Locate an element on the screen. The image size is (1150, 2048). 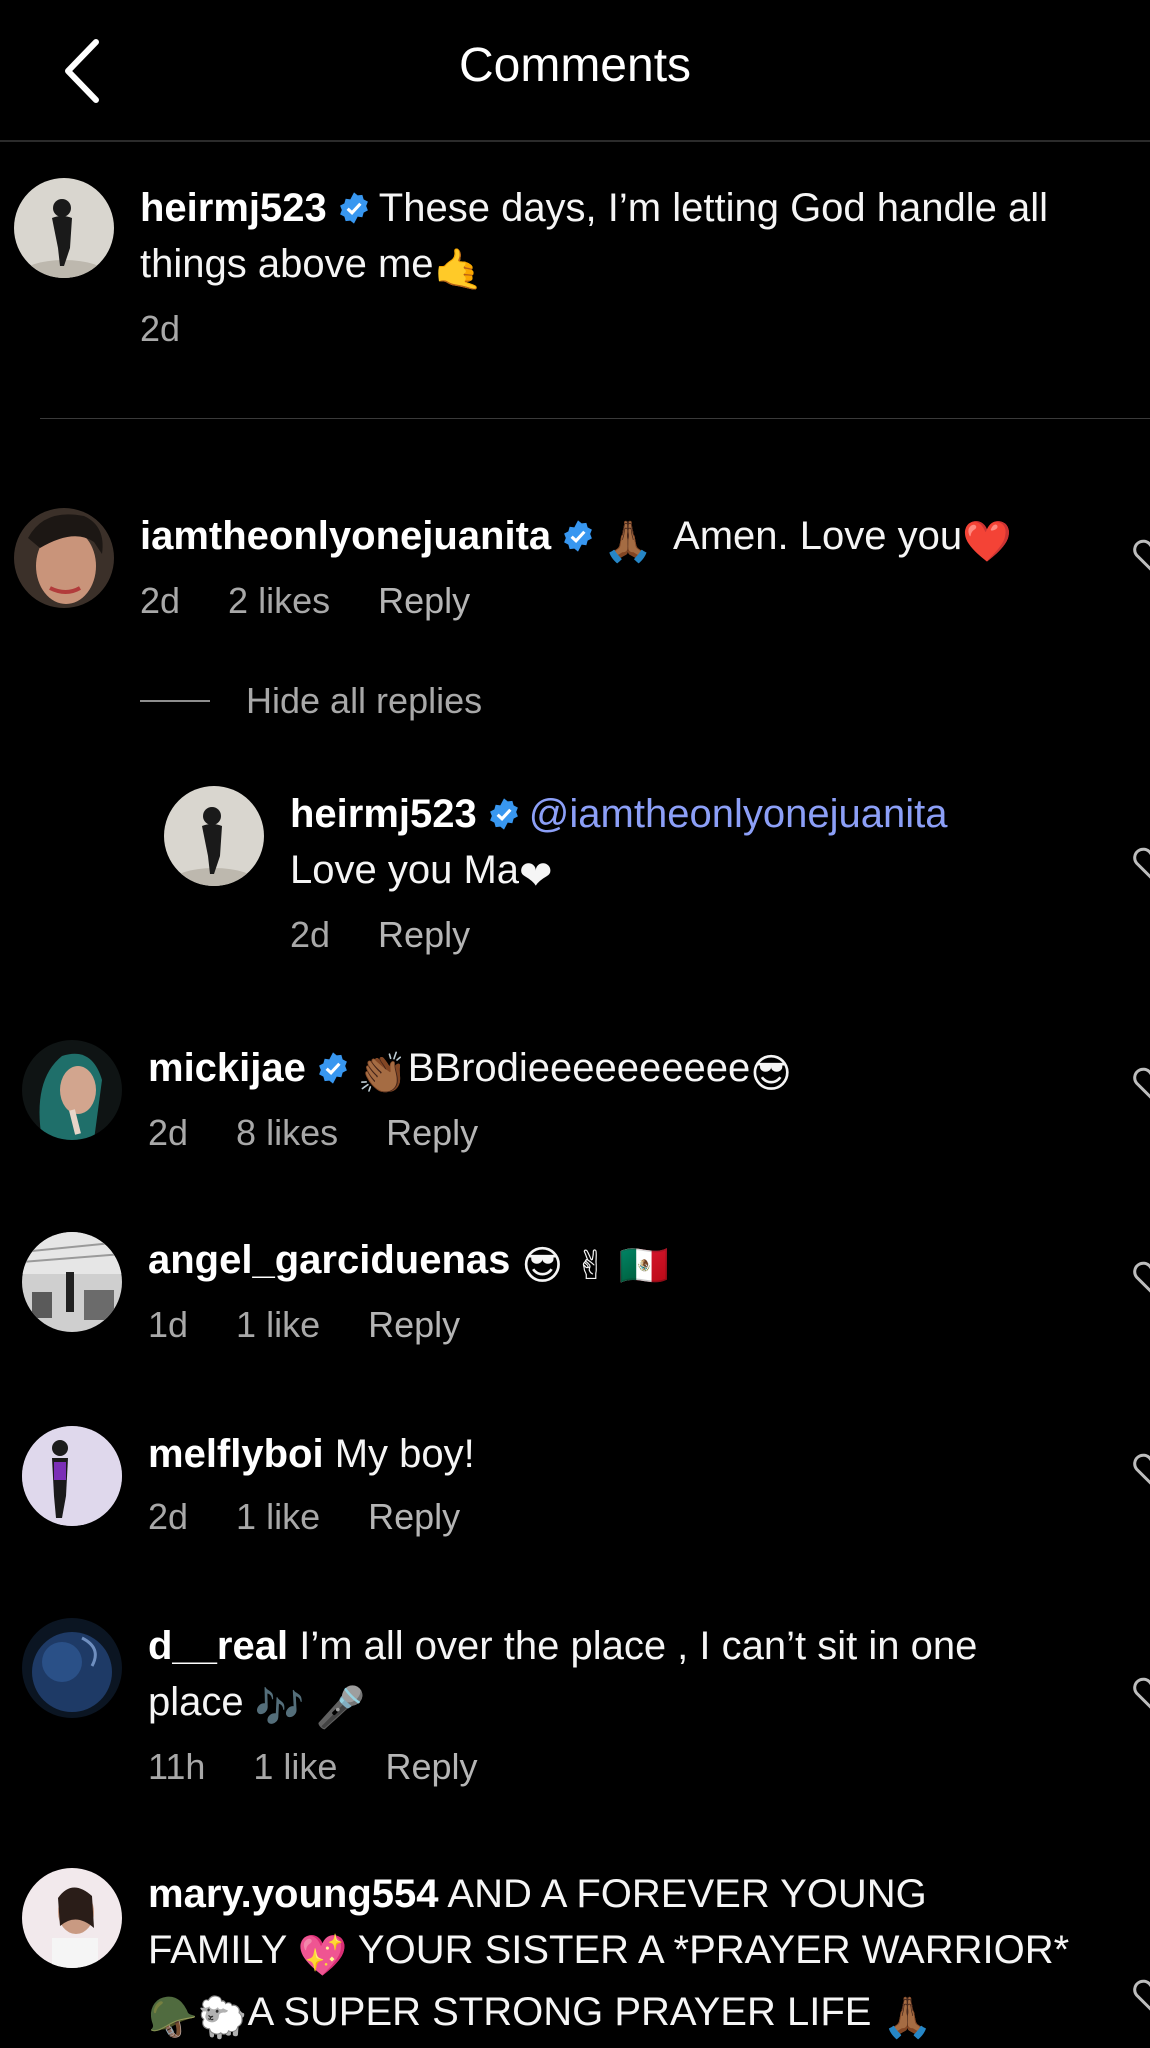
call-me-hand-emoji: 🤙 is located at coordinates (458, 270).